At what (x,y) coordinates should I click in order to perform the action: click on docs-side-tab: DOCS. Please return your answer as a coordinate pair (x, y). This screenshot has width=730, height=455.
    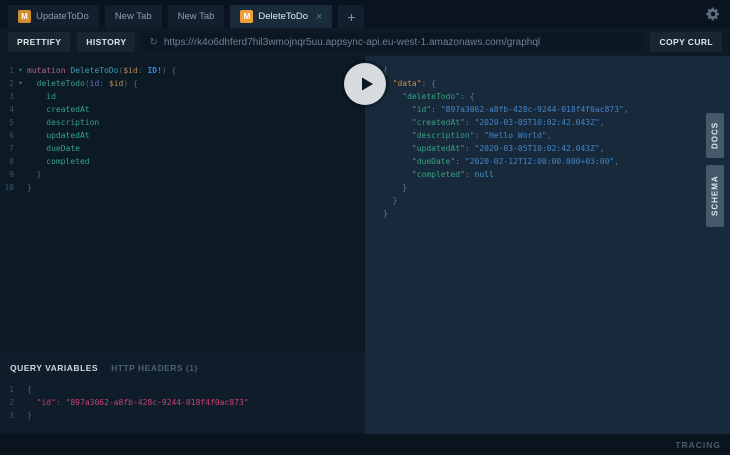
    Looking at the image, I should click on (715, 135).